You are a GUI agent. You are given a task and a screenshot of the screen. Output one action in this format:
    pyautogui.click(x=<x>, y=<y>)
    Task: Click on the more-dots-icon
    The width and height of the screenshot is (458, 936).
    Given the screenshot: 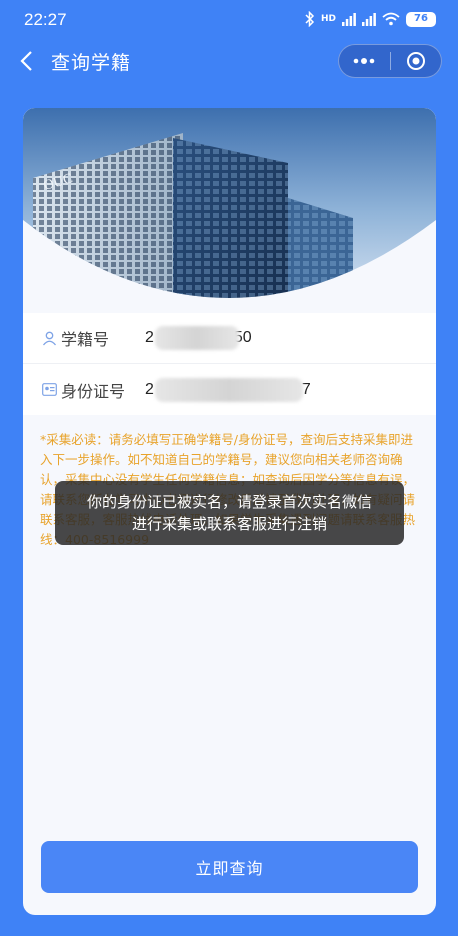 What is the action you would take?
    pyautogui.click(x=364, y=61)
    